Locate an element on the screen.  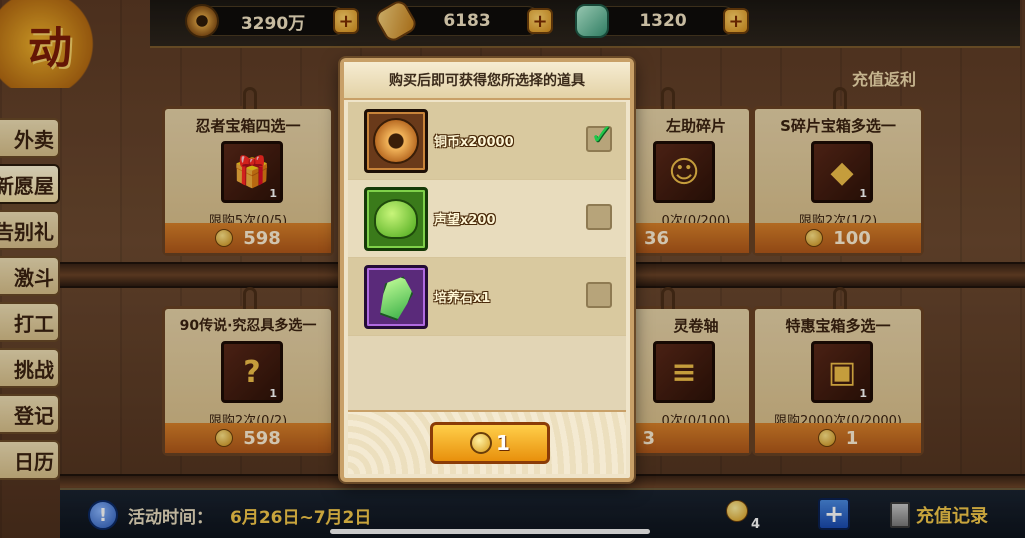
frog-icon is located at coordinates (396, 218).